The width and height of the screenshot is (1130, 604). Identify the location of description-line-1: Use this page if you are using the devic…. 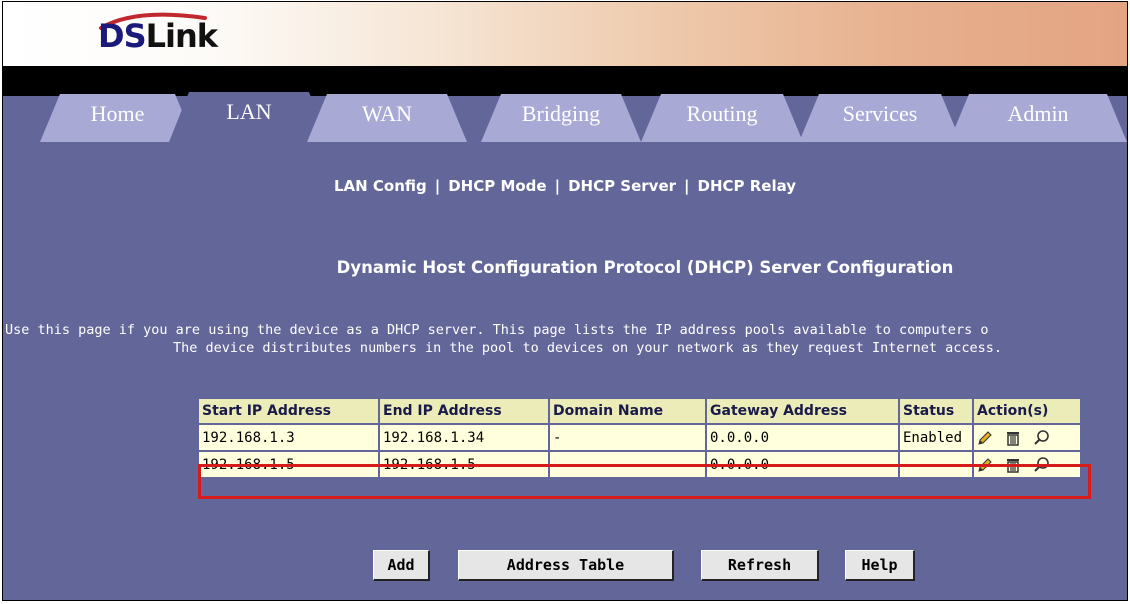
(497, 330).